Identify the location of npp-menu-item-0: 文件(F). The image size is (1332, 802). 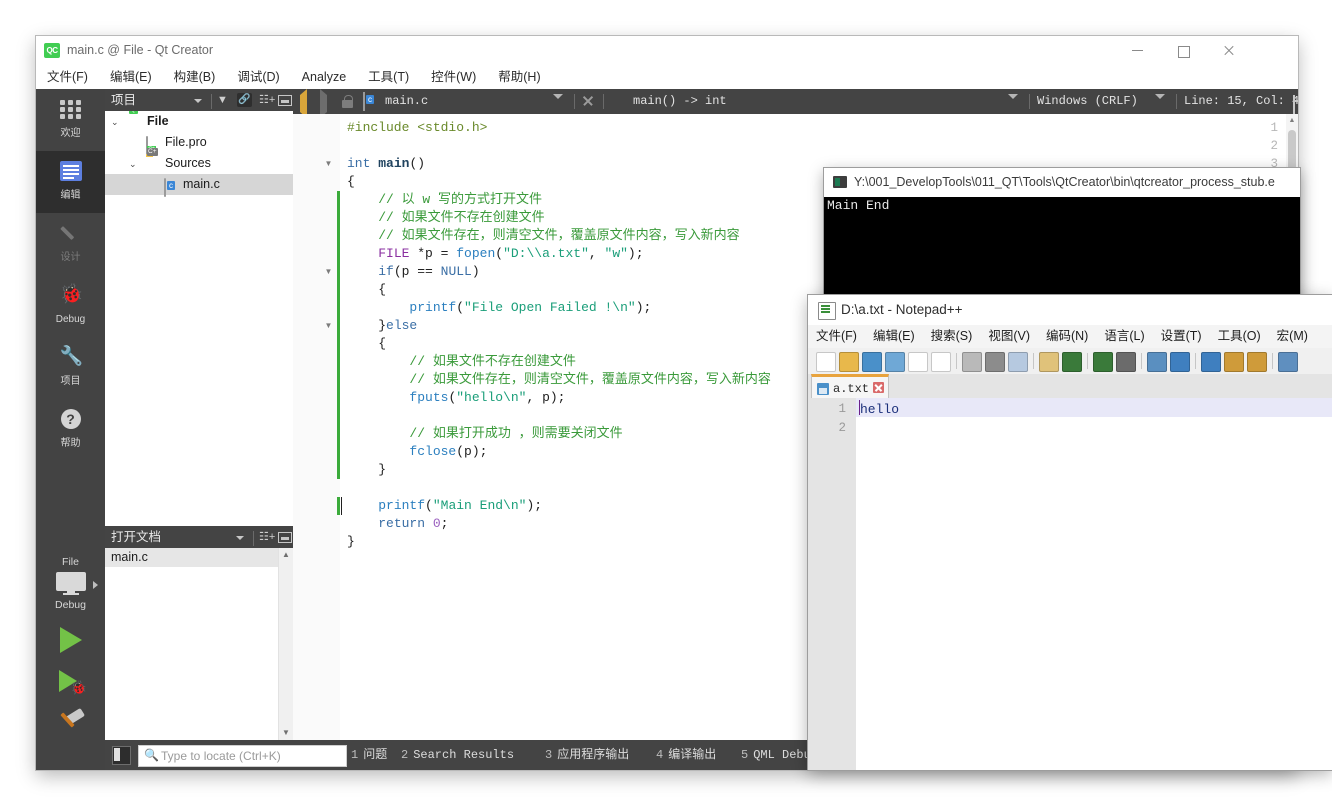
(836, 336).